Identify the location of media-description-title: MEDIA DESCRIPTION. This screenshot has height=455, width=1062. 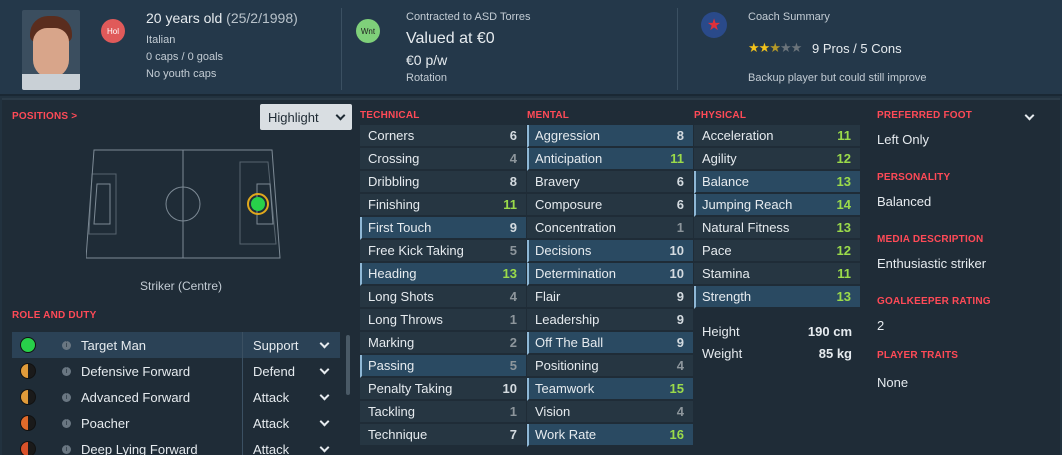
(930, 239).